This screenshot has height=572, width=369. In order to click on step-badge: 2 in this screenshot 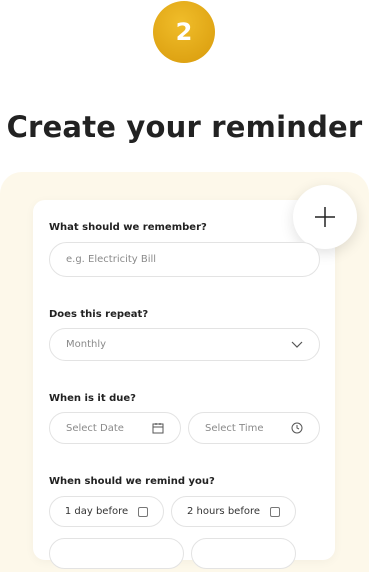, I will do `click(184, 32)`.